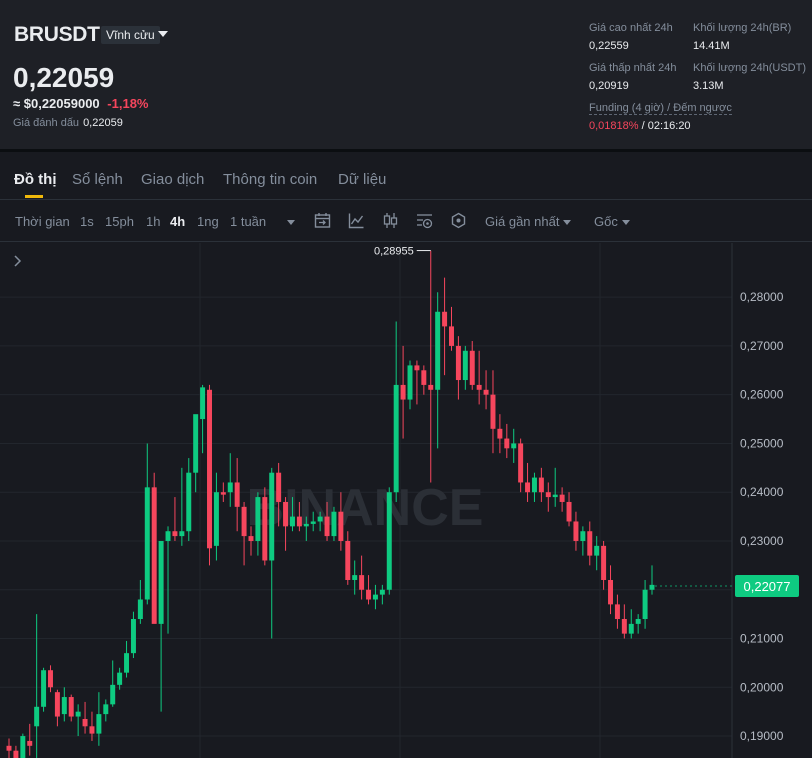 This screenshot has width=812, height=758. What do you see at coordinates (81, 103) in the screenshot?
I see `usd-price-line: ≈ $0,22059000 -1,18%` at bounding box center [81, 103].